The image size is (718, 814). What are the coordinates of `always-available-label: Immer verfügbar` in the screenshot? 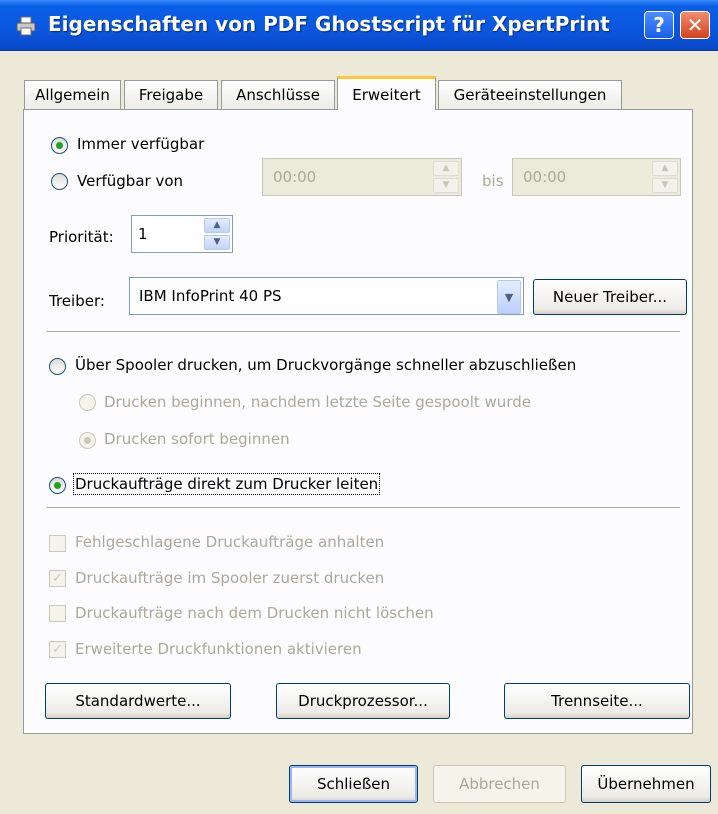 It's located at (141, 144).